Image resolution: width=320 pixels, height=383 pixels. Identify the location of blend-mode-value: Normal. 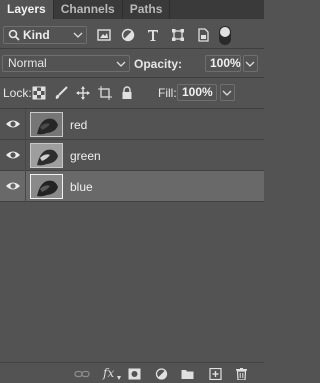
(27, 63).